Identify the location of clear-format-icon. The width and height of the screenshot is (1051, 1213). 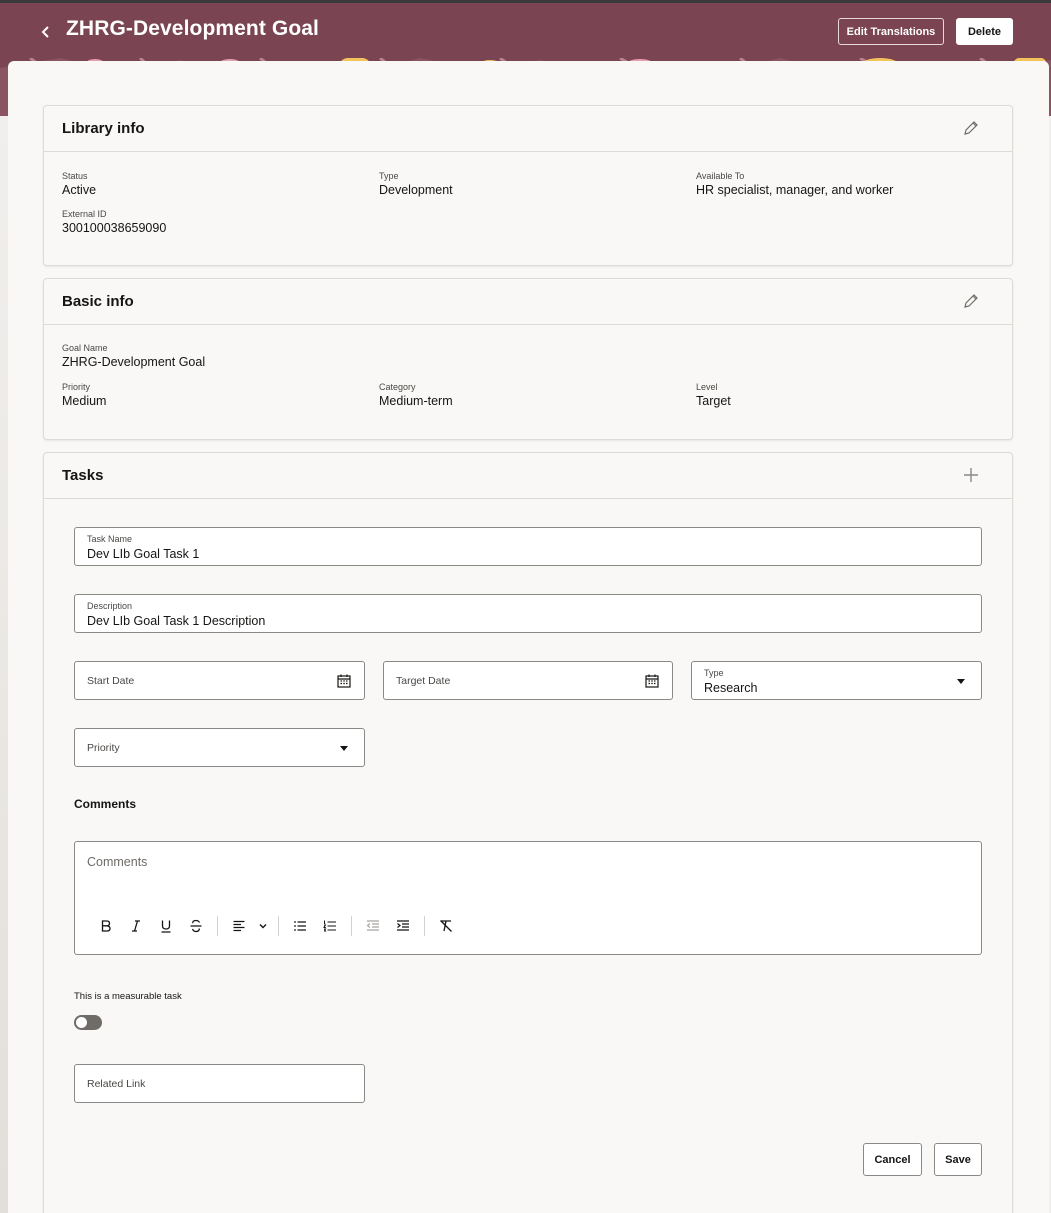
(446, 926).